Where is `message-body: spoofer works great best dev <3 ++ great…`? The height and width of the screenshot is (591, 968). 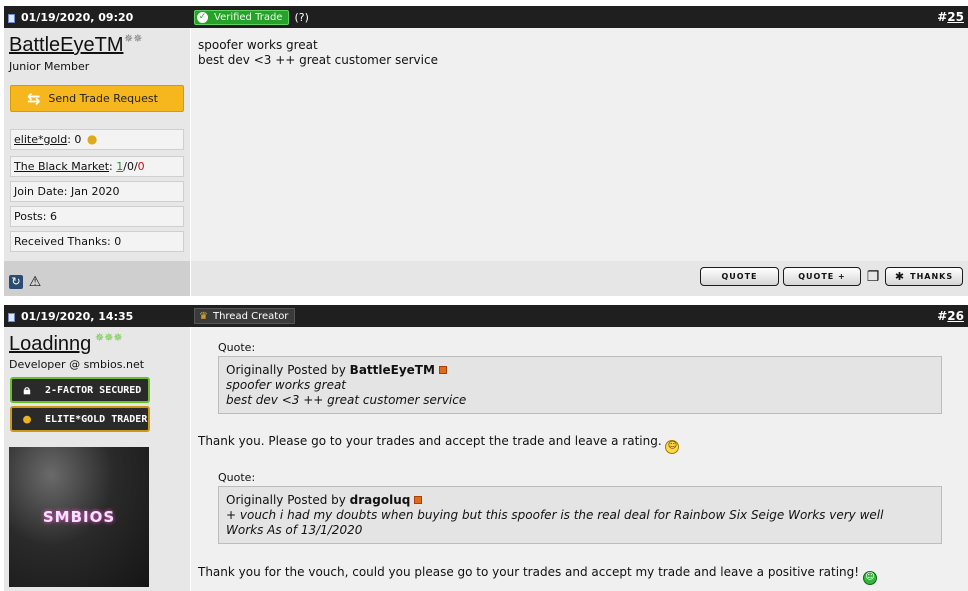 message-body: spoofer works great best dev <3 ++ great… is located at coordinates (318, 52).